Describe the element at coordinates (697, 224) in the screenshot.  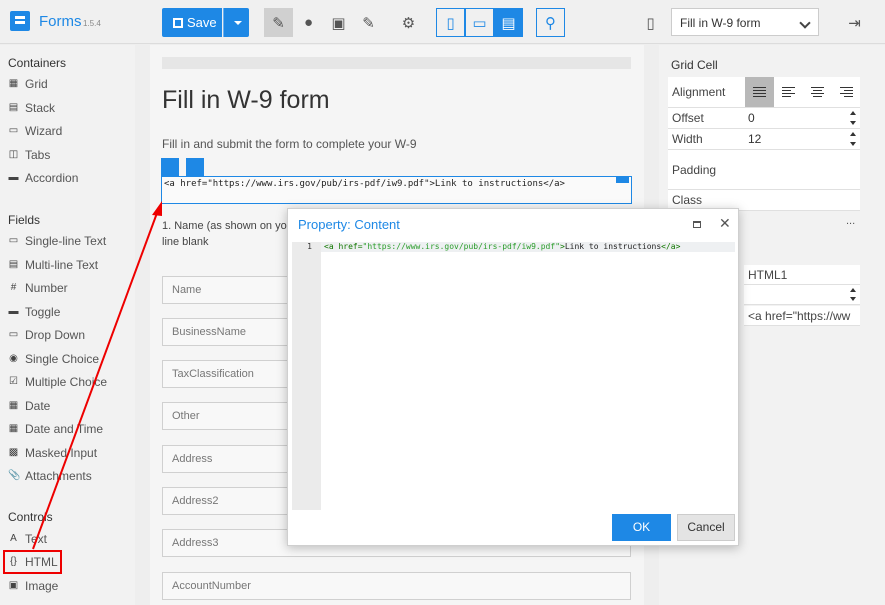
I see `maximize-icon` at that location.